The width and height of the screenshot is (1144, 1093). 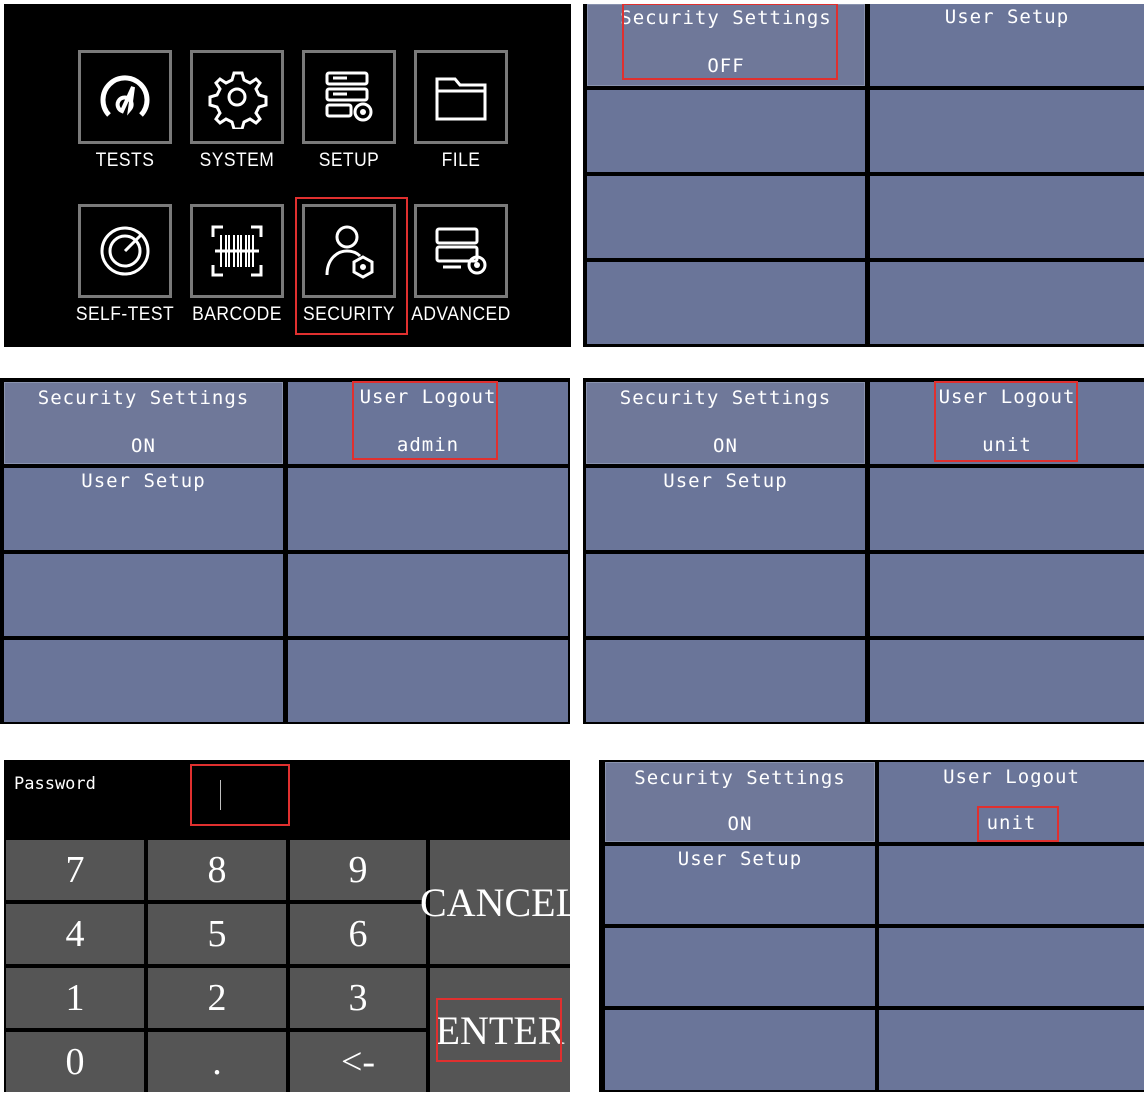 What do you see at coordinates (461, 160) in the screenshot?
I see `menu-label: FILE` at bounding box center [461, 160].